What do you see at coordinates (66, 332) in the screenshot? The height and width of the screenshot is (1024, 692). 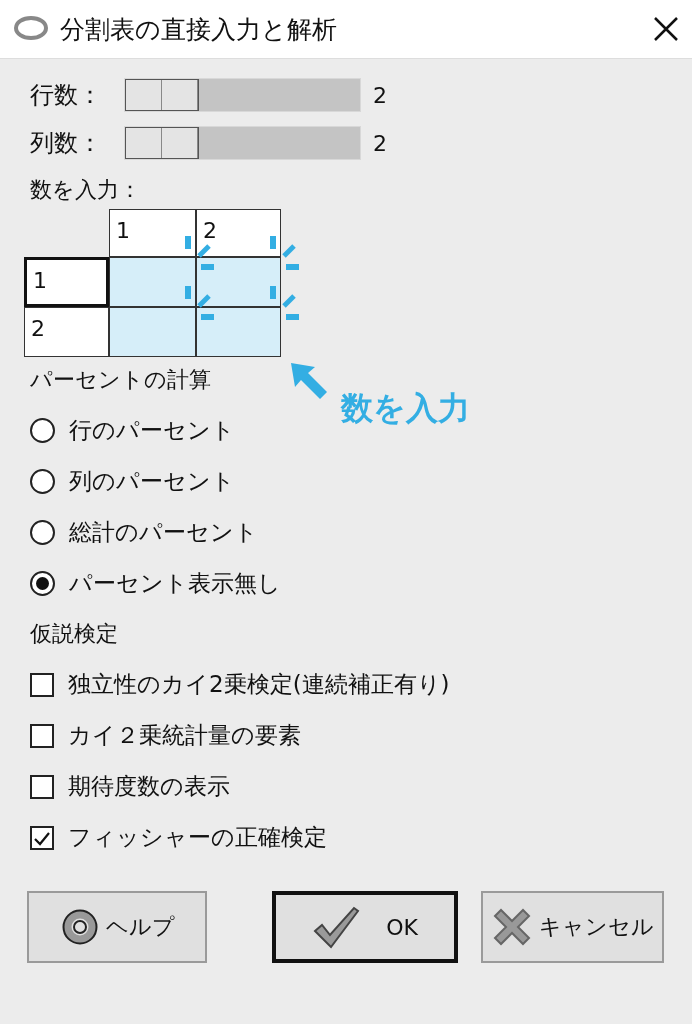 I see `row-header-field: 2` at bounding box center [66, 332].